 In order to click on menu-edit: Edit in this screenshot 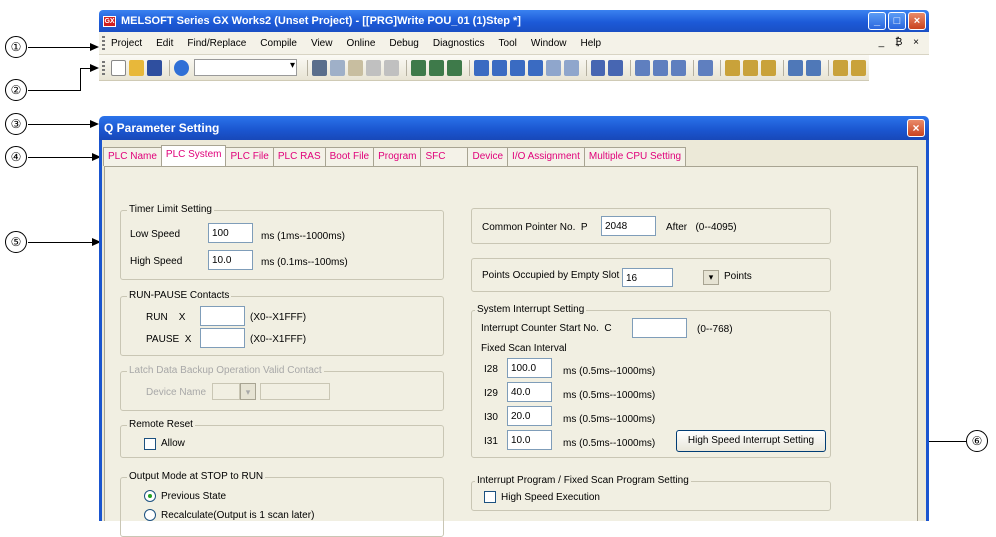, I will do `click(164, 43)`.